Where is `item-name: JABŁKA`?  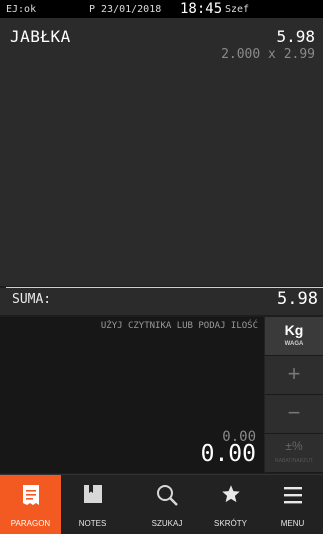
item-name: JABŁKA is located at coordinates (40, 36).